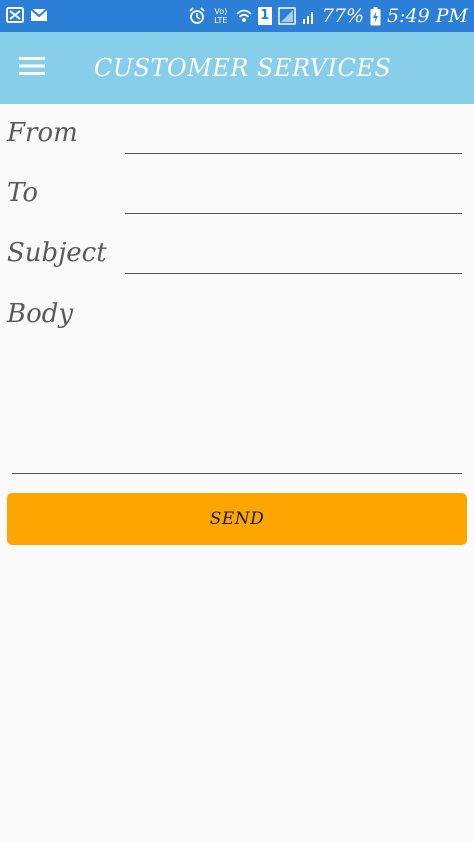 This screenshot has height=842, width=474. I want to click on app-bar: CUSTOMER SERVICES, so click(237, 68).